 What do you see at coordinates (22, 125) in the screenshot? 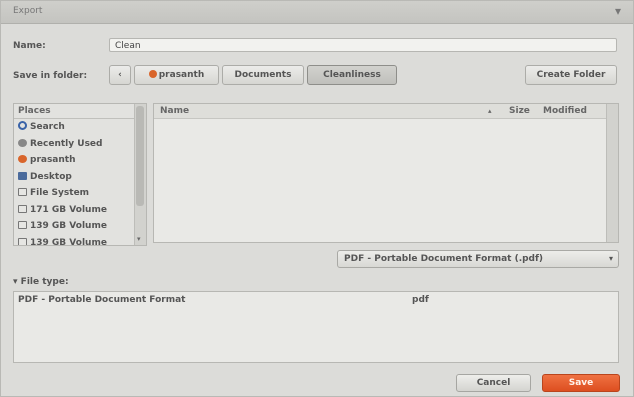
I see `search-icon` at bounding box center [22, 125].